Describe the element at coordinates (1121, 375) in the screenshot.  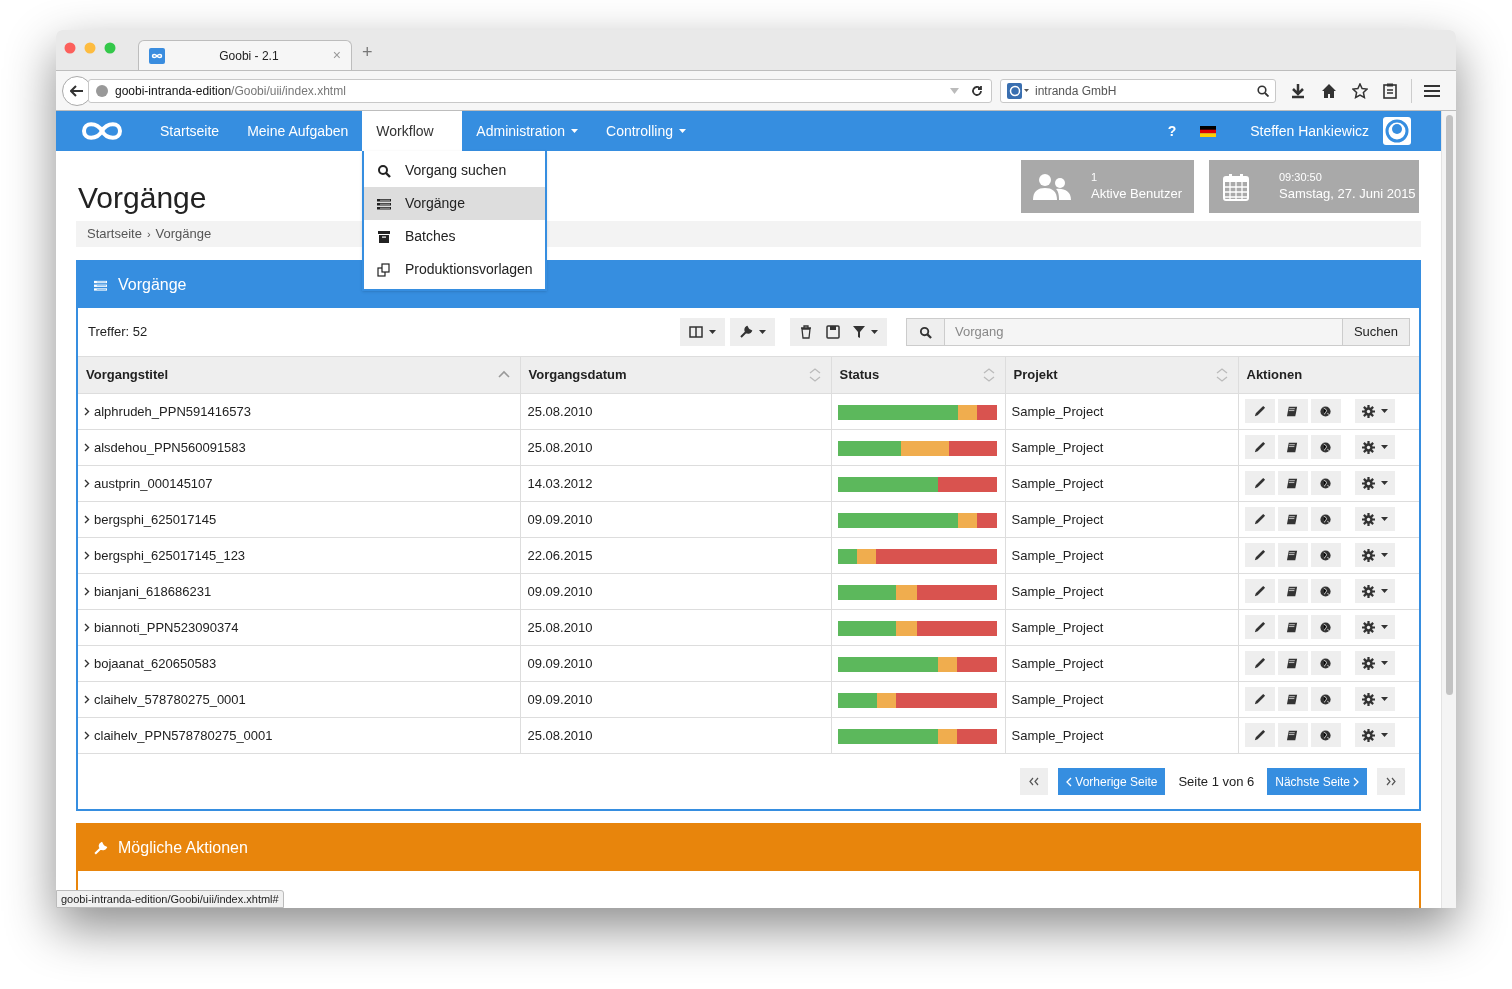
I see `column-header: Projekt` at that location.